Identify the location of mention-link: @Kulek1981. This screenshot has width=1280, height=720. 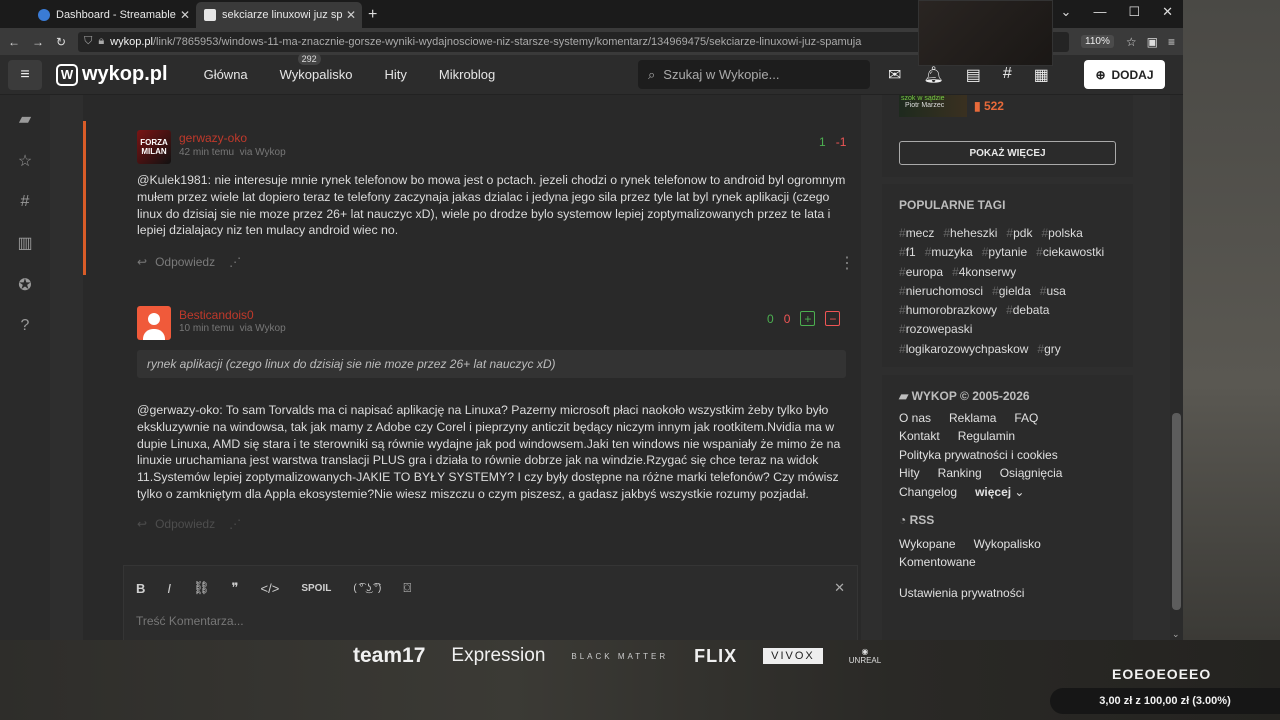
(172, 180).